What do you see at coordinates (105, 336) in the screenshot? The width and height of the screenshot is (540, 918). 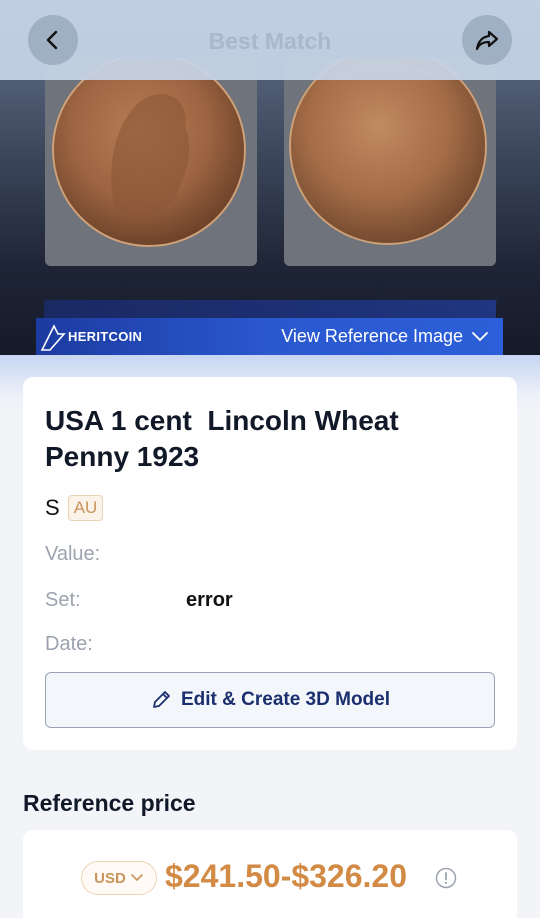 I see `brand-name: HERITCOIN` at bounding box center [105, 336].